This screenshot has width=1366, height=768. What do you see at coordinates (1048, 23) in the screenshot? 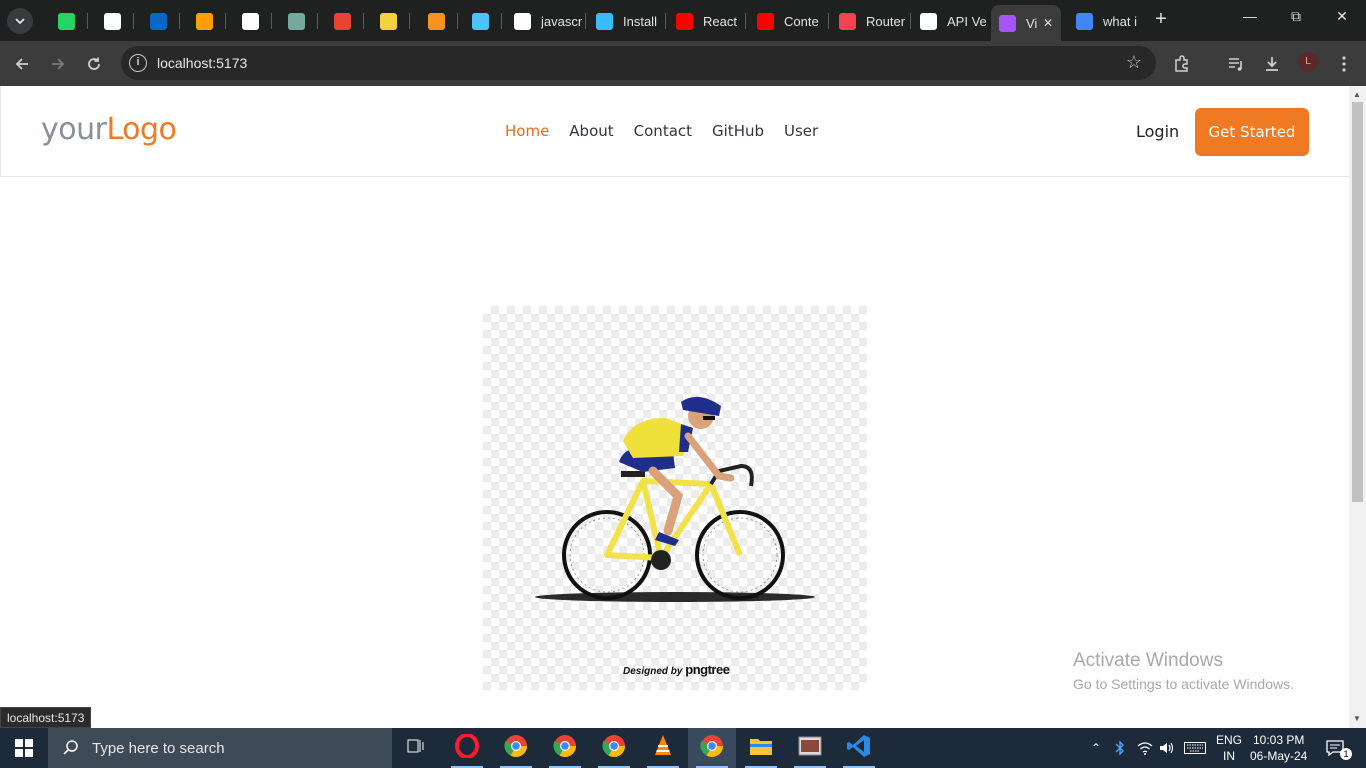
I see `close-tab-icon: ✕` at bounding box center [1048, 23].